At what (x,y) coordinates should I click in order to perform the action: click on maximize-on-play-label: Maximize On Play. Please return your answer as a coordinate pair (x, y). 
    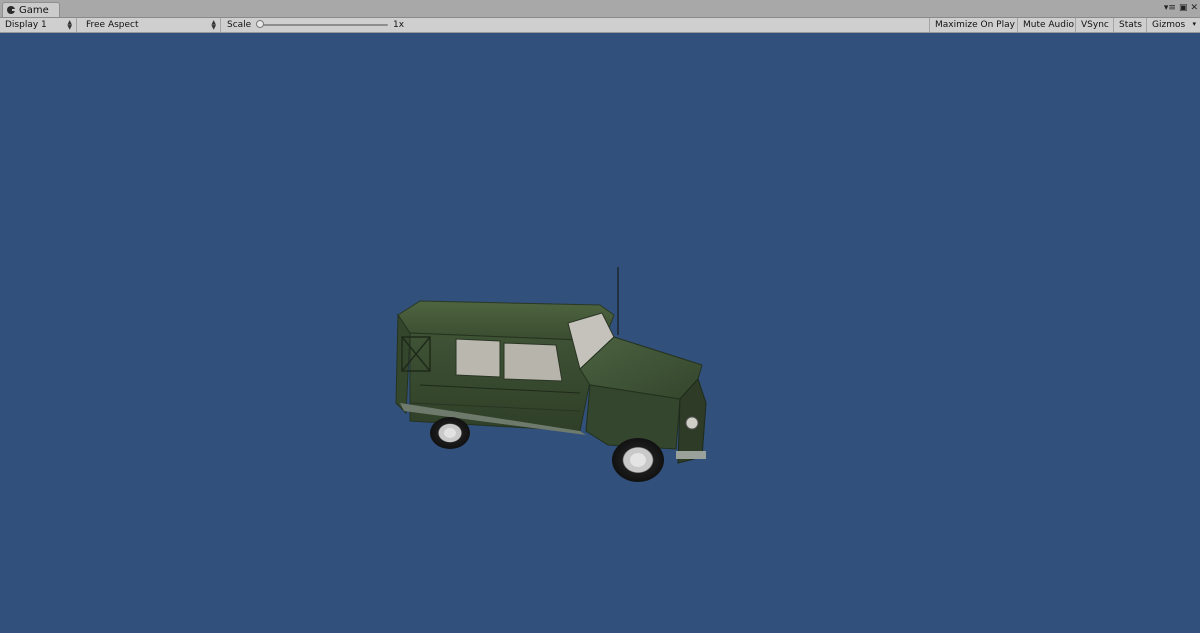
    Looking at the image, I should click on (975, 25).